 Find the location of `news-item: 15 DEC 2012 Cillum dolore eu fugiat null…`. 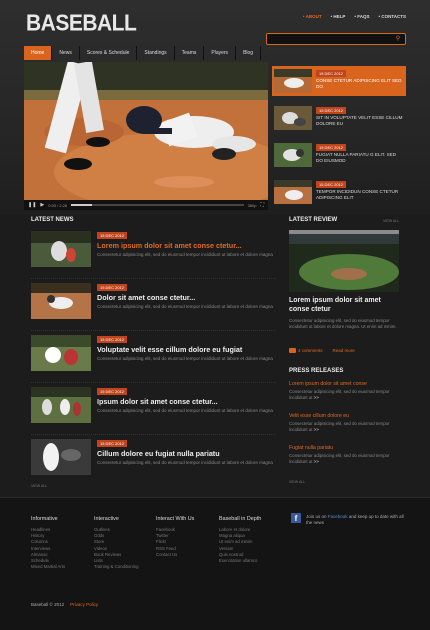

news-item: 15 DEC 2012 Cillum dolore eu fugiat null… is located at coordinates (153, 463).